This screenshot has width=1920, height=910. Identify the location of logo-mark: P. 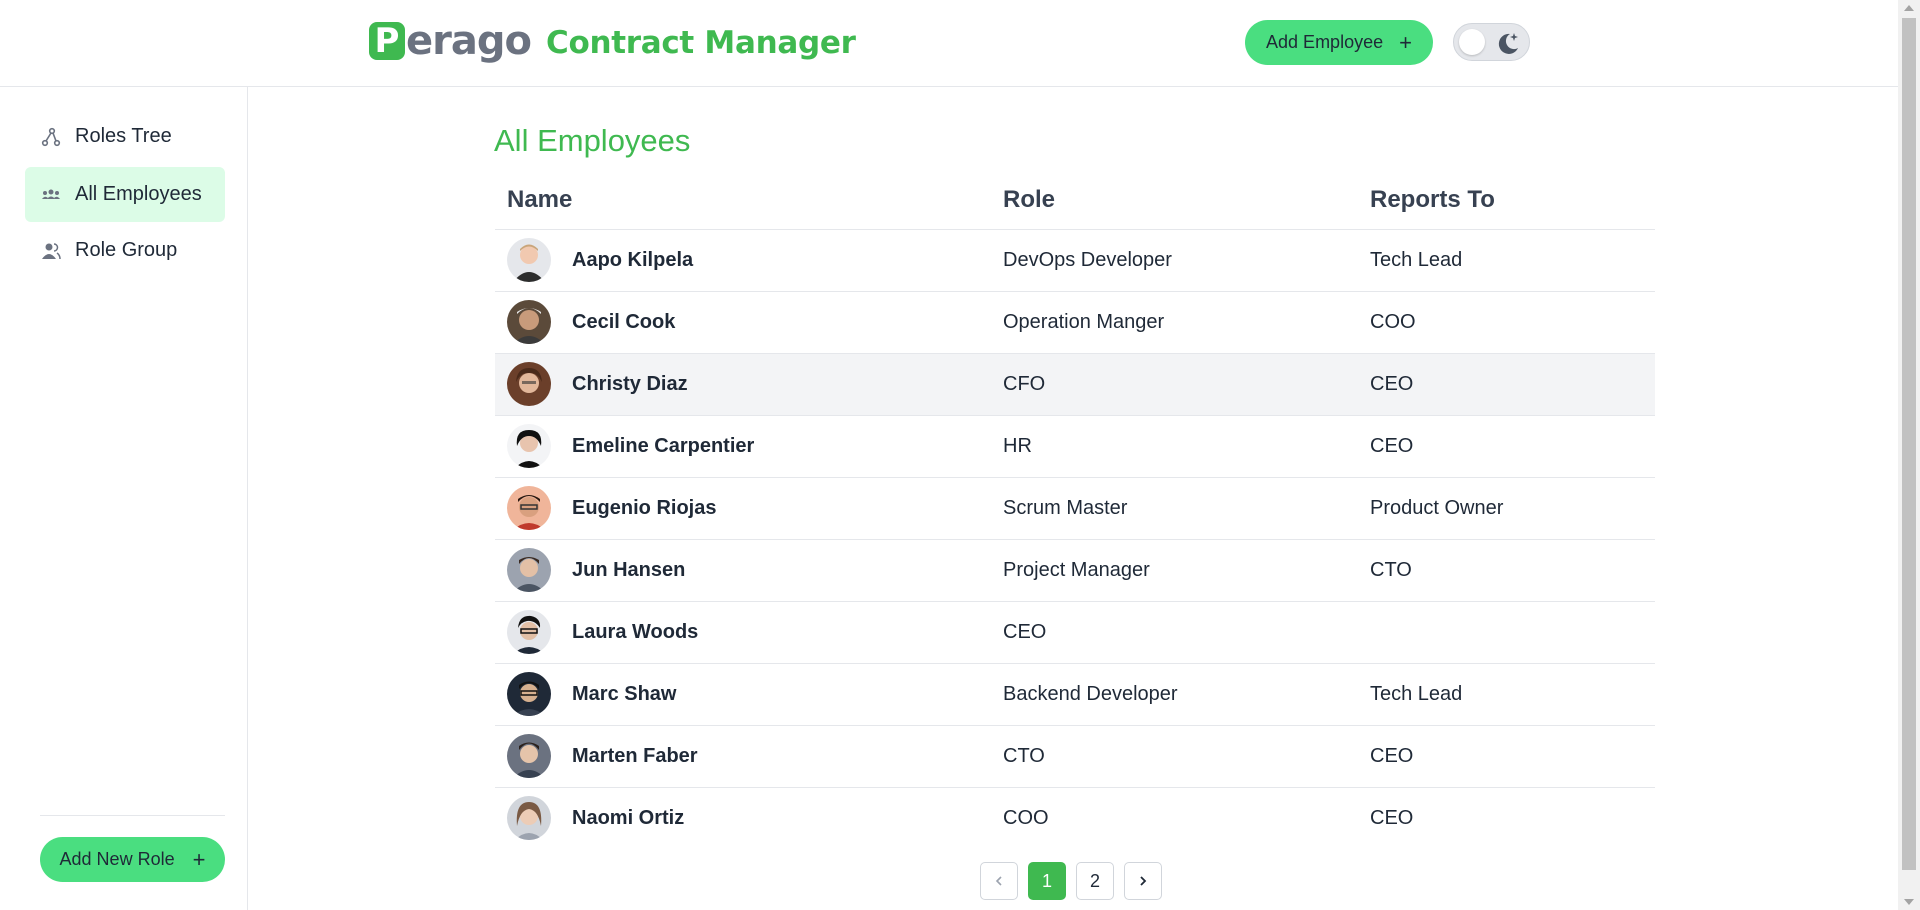
(387, 41).